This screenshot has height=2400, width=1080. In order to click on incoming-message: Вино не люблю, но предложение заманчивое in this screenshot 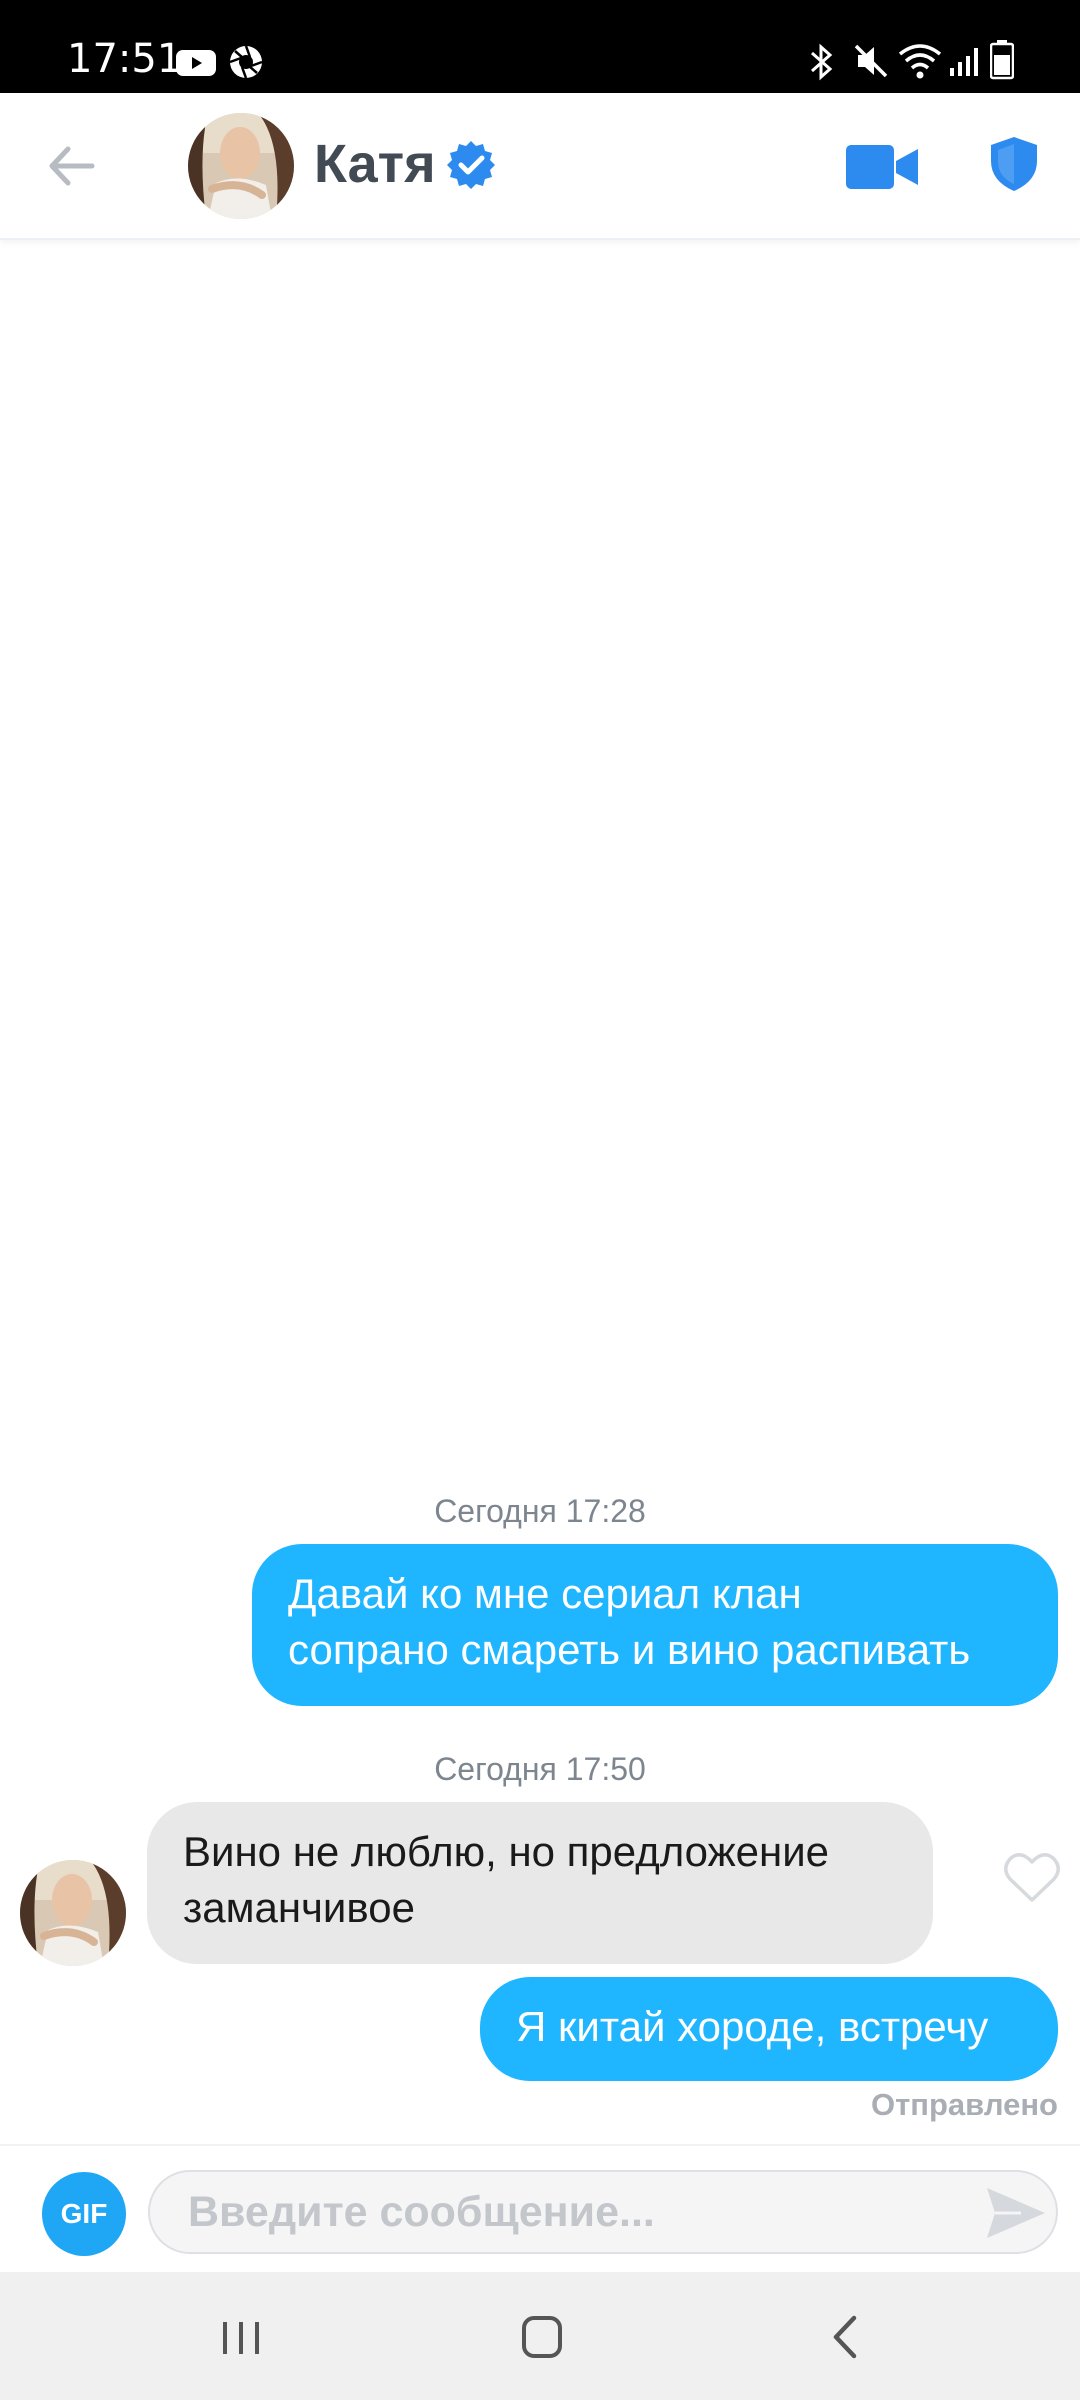, I will do `click(540, 1883)`.